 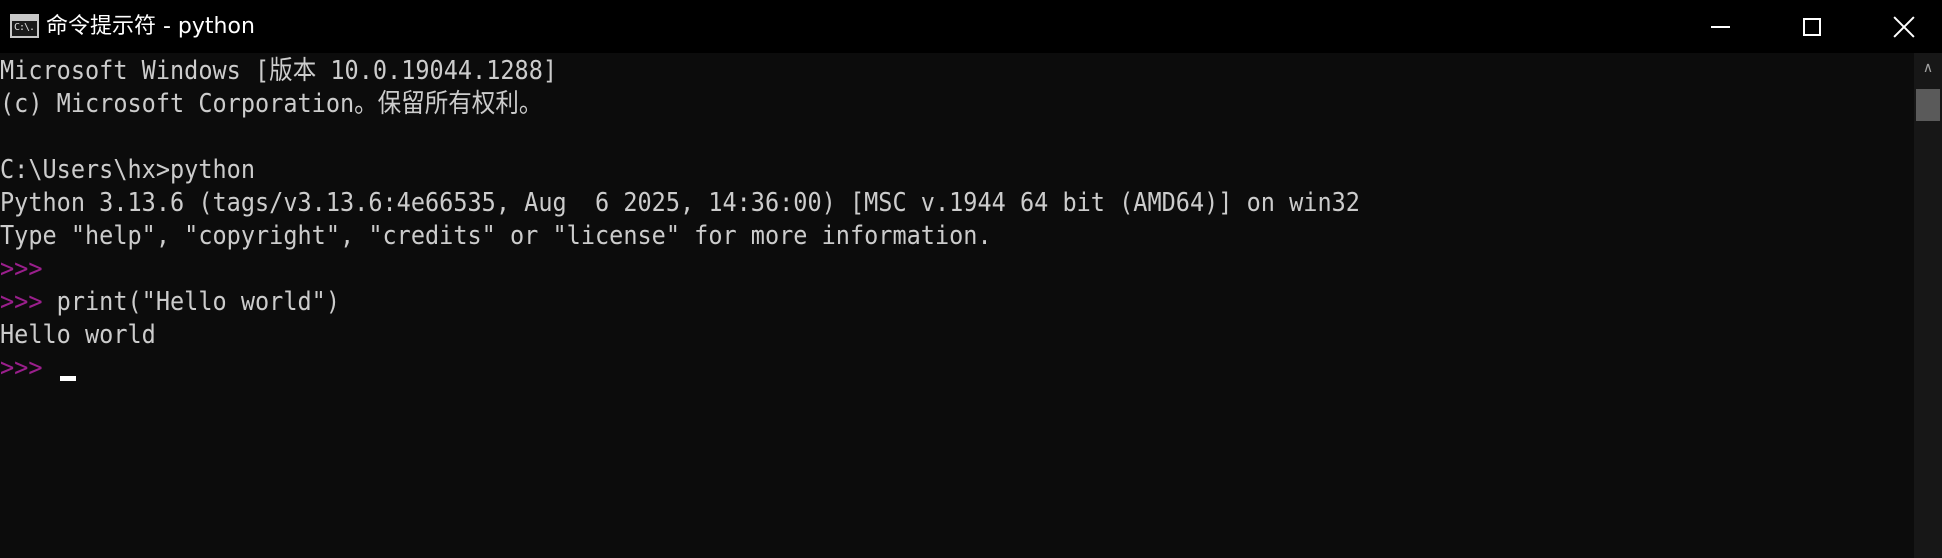 What do you see at coordinates (1928, 305) in the screenshot?
I see `vertical-scrollbar: ∧` at bounding box center [1928, 305].